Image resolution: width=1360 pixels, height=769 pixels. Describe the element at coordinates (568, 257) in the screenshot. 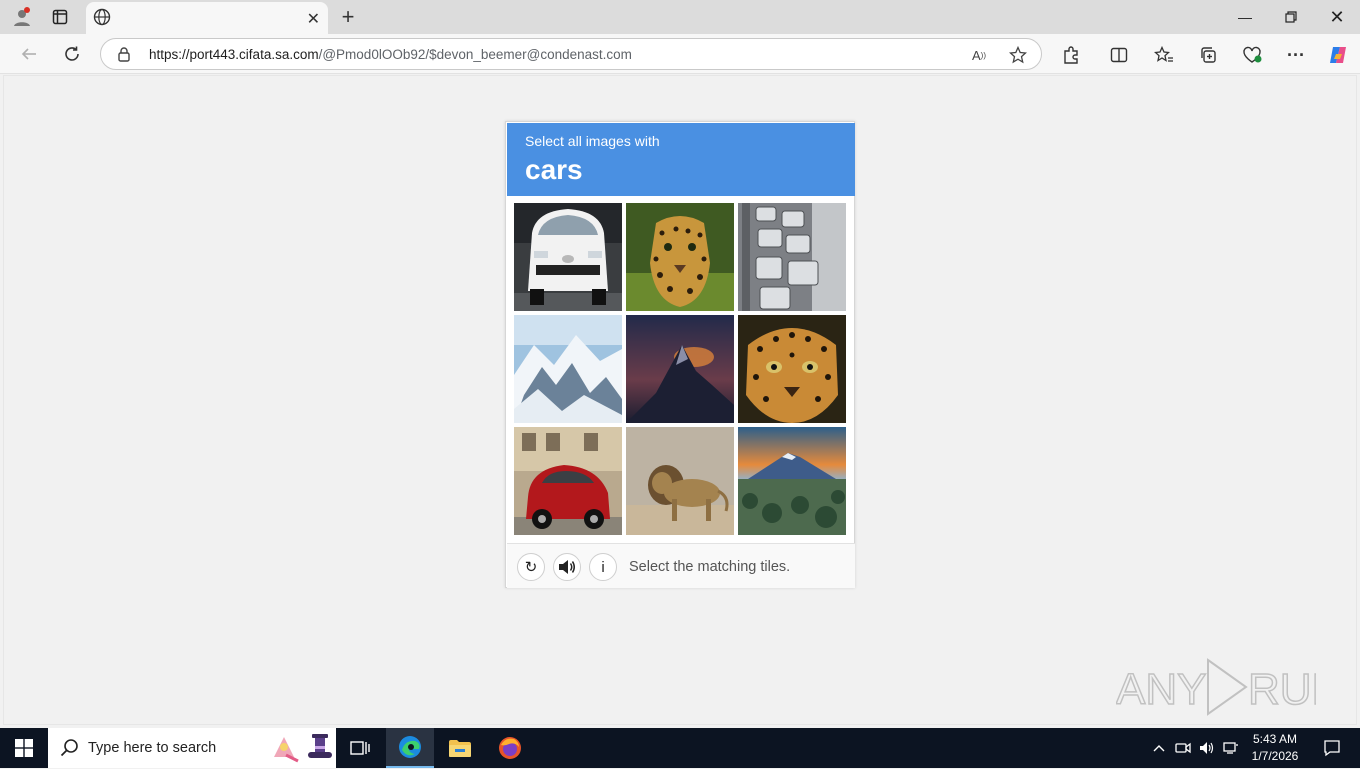

I see `tile-white-car` at that location.